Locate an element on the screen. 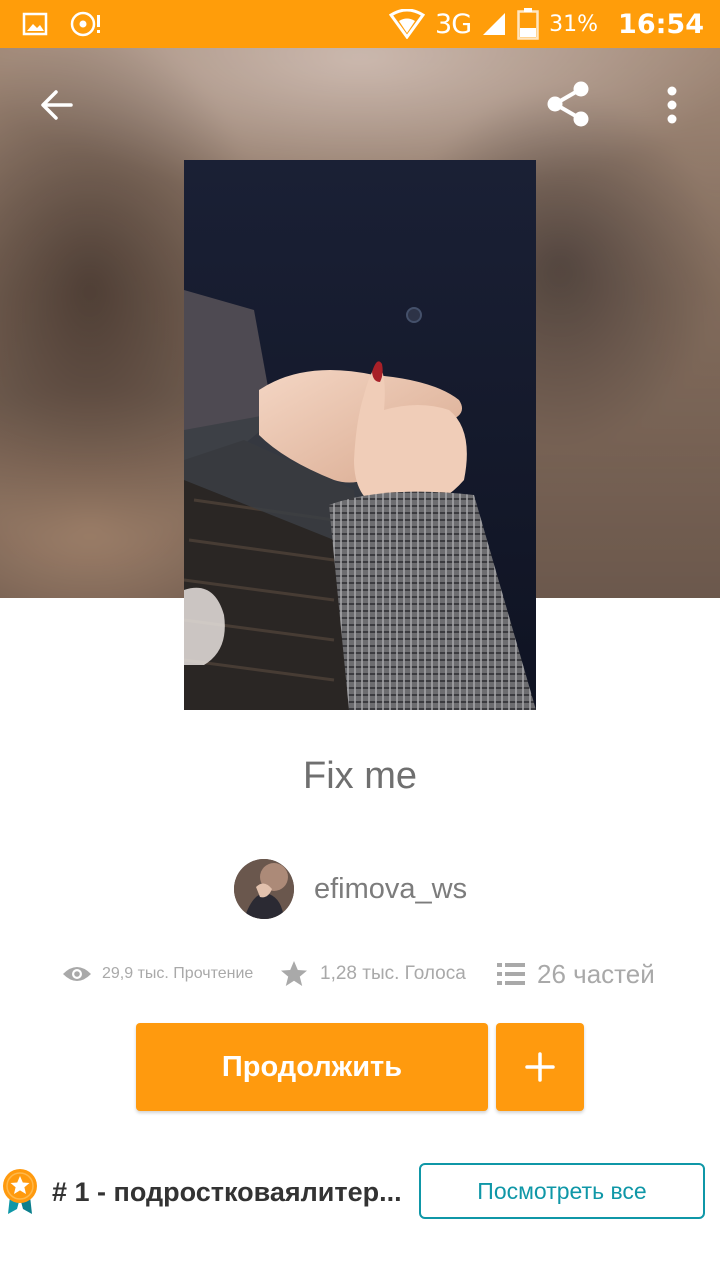 This screenshot has height=1280, width=720. author-name: efimova_ws is located at coordinates (390, 889).